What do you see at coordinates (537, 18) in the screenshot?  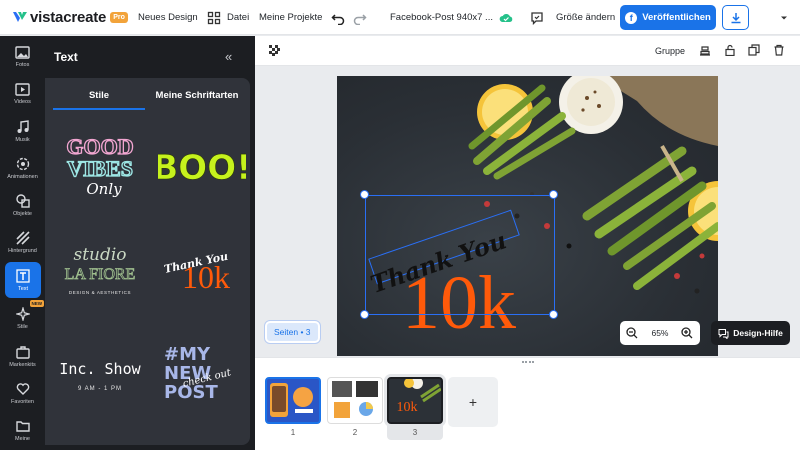 I see `comment-icon` at bounding box center [537, 18].